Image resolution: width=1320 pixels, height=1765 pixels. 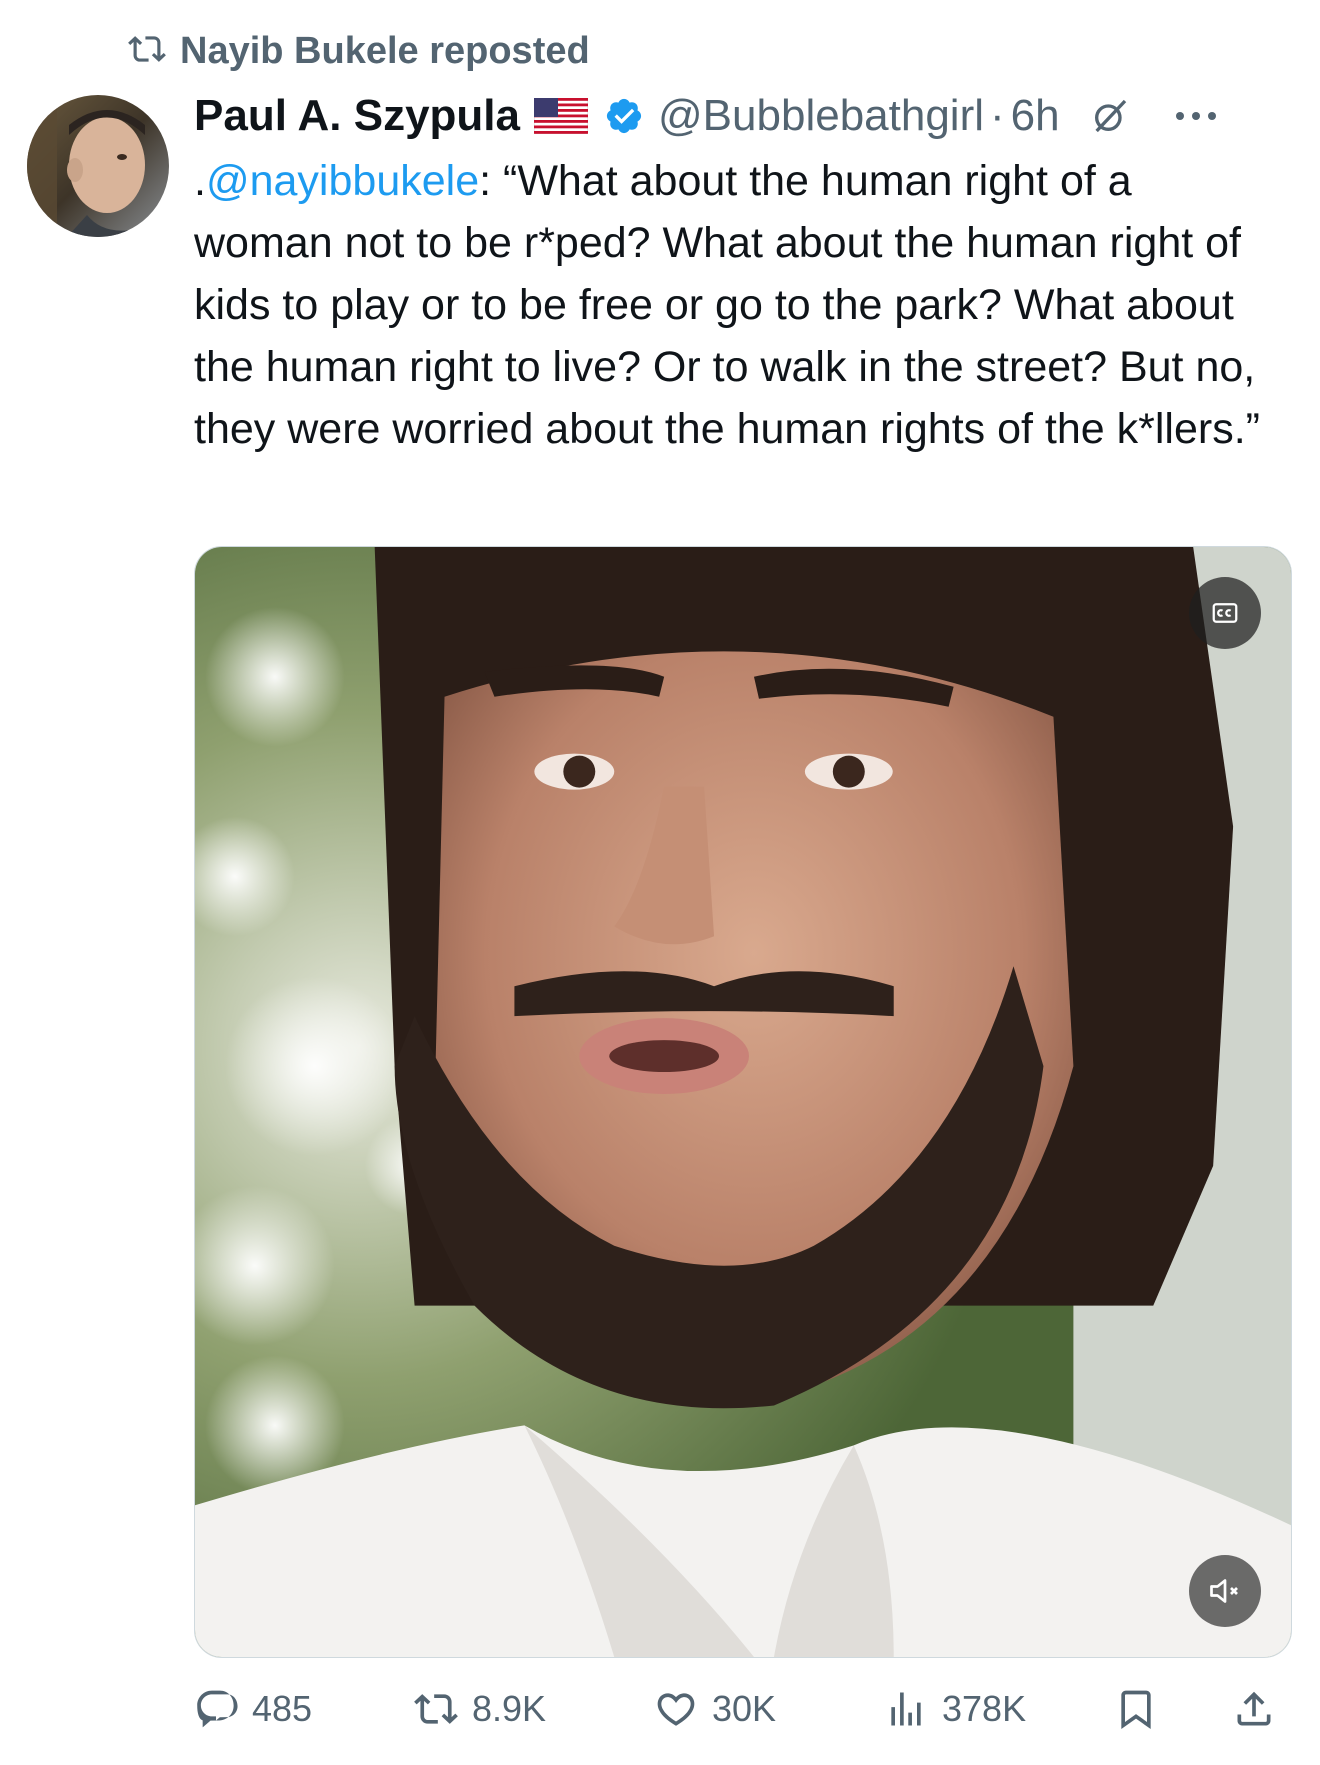 I want to click on mute-toggle-button, so click(x=1225, y=1591).